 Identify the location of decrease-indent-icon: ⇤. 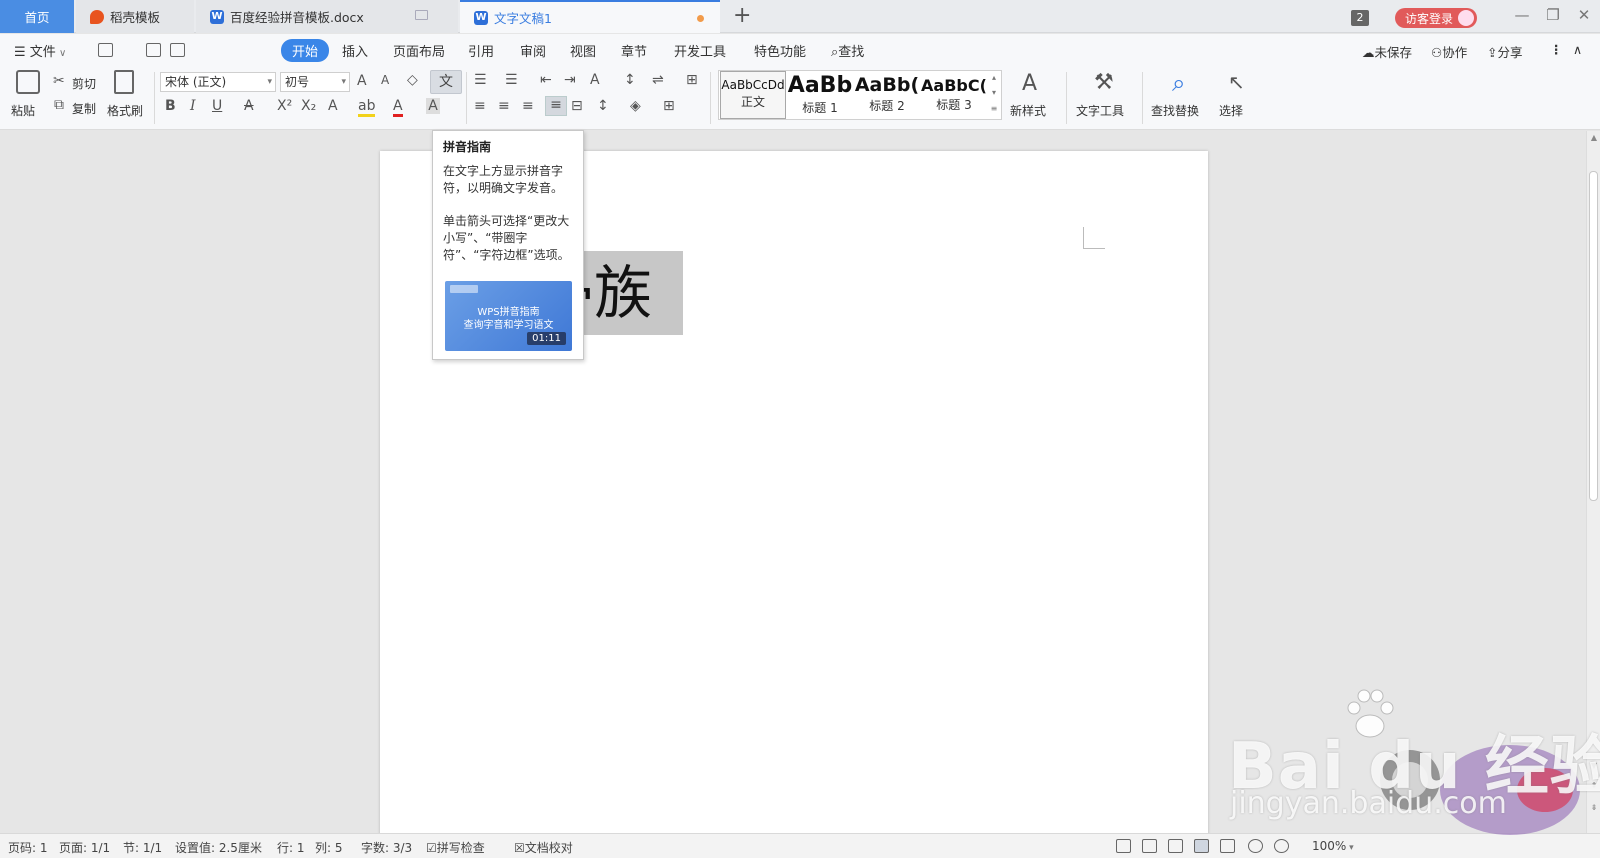
(546, 80).